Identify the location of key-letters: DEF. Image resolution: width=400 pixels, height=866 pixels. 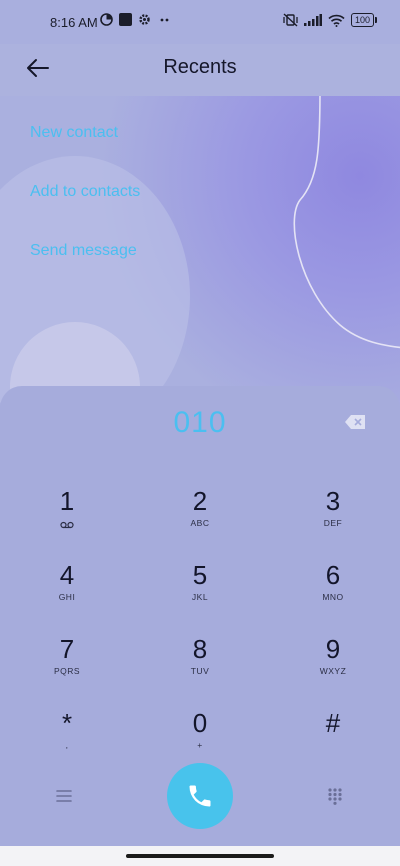
(333, 523).